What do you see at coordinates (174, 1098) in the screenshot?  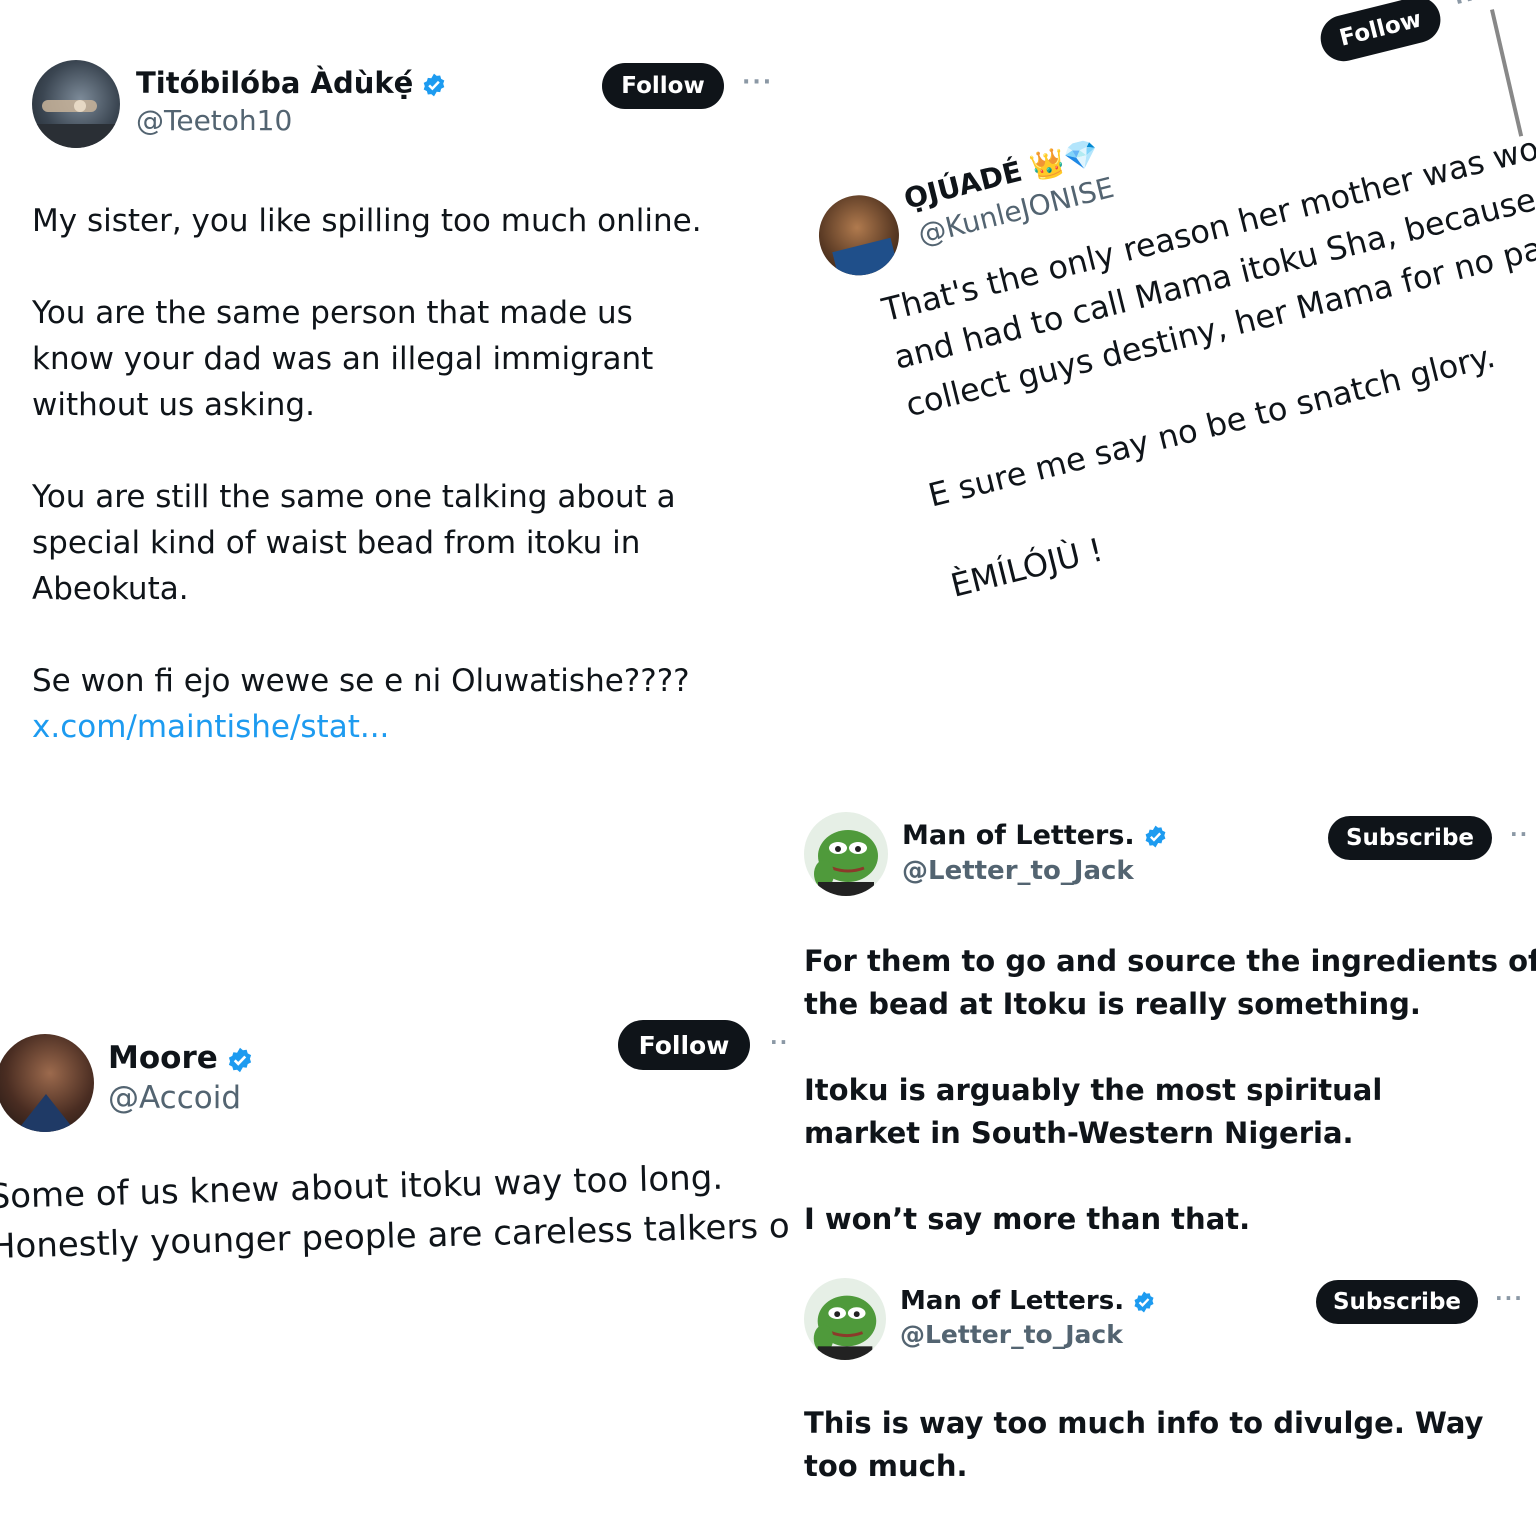 I see `username: @Accoid` at bounding box center [174, 1098].